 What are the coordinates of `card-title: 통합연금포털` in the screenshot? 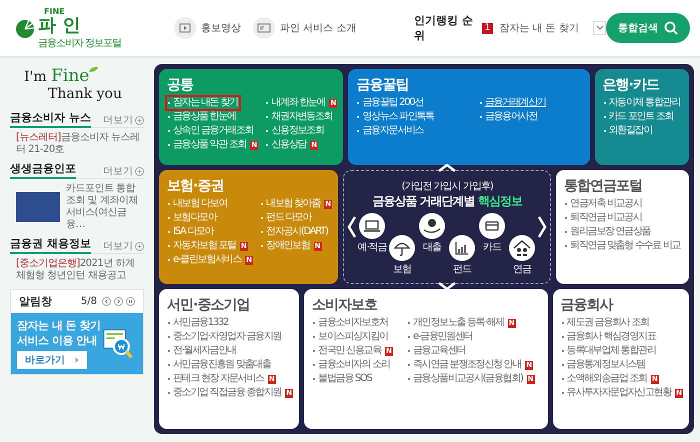 It's located at (604, 186).